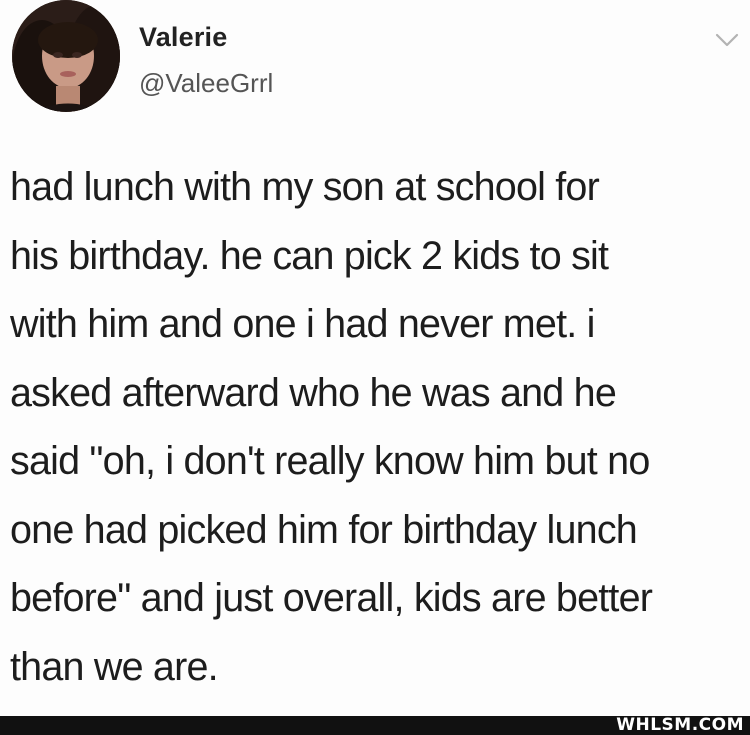  Describe the element at coordinates (206, 83) in the screenshot. I see `author-handle: @ValeeGrrl` at that location.